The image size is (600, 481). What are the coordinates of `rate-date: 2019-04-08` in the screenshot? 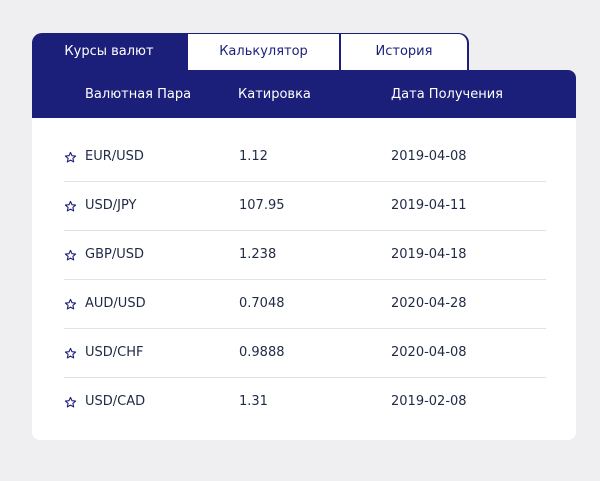 It's located at (429, 156).